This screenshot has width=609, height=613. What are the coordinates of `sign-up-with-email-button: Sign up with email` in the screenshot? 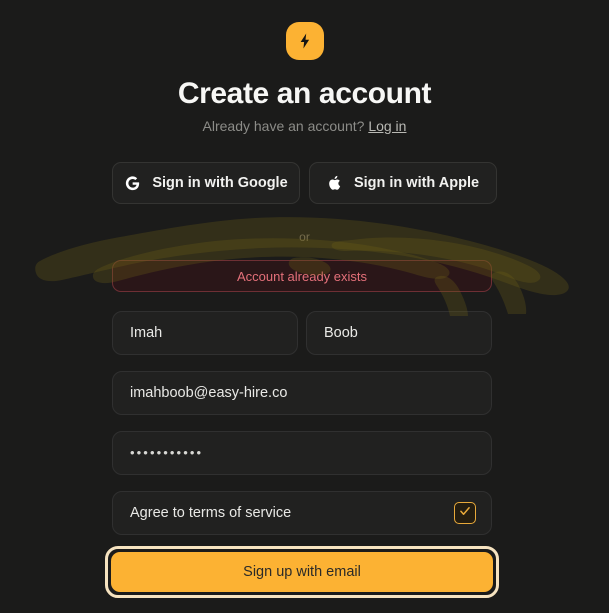 It's located at (302, 572).